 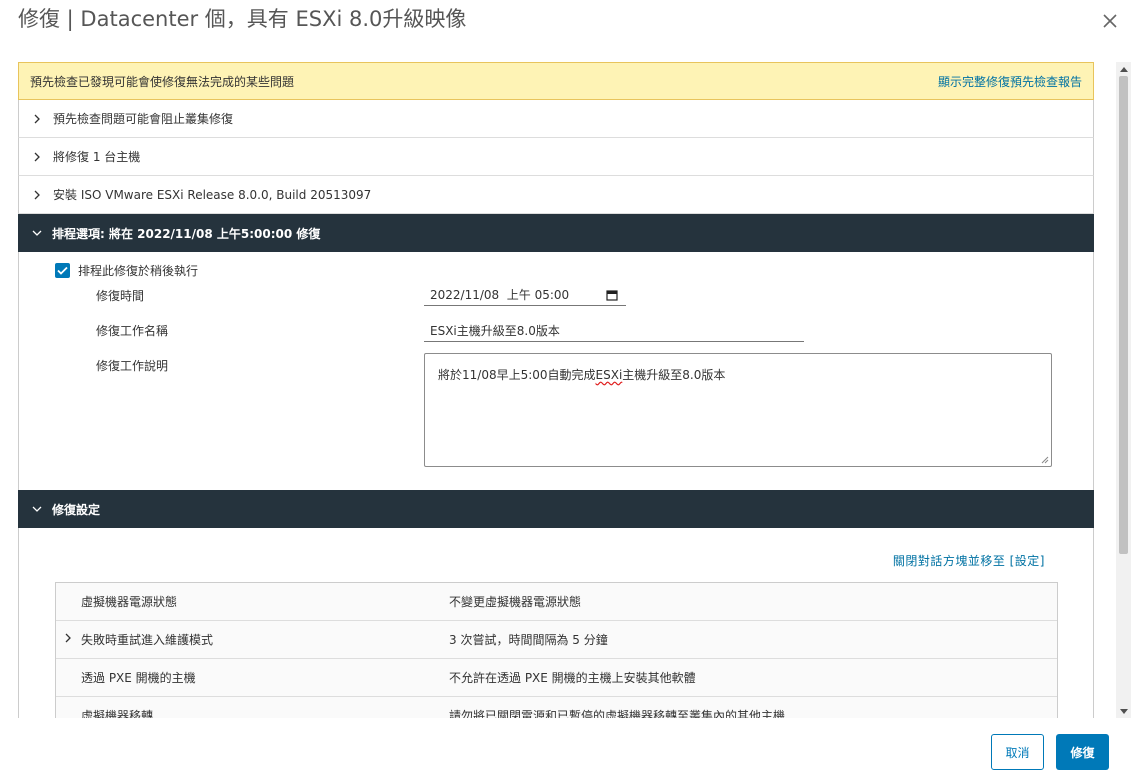 I want to click on close-button, so click(x=1110, y=21).